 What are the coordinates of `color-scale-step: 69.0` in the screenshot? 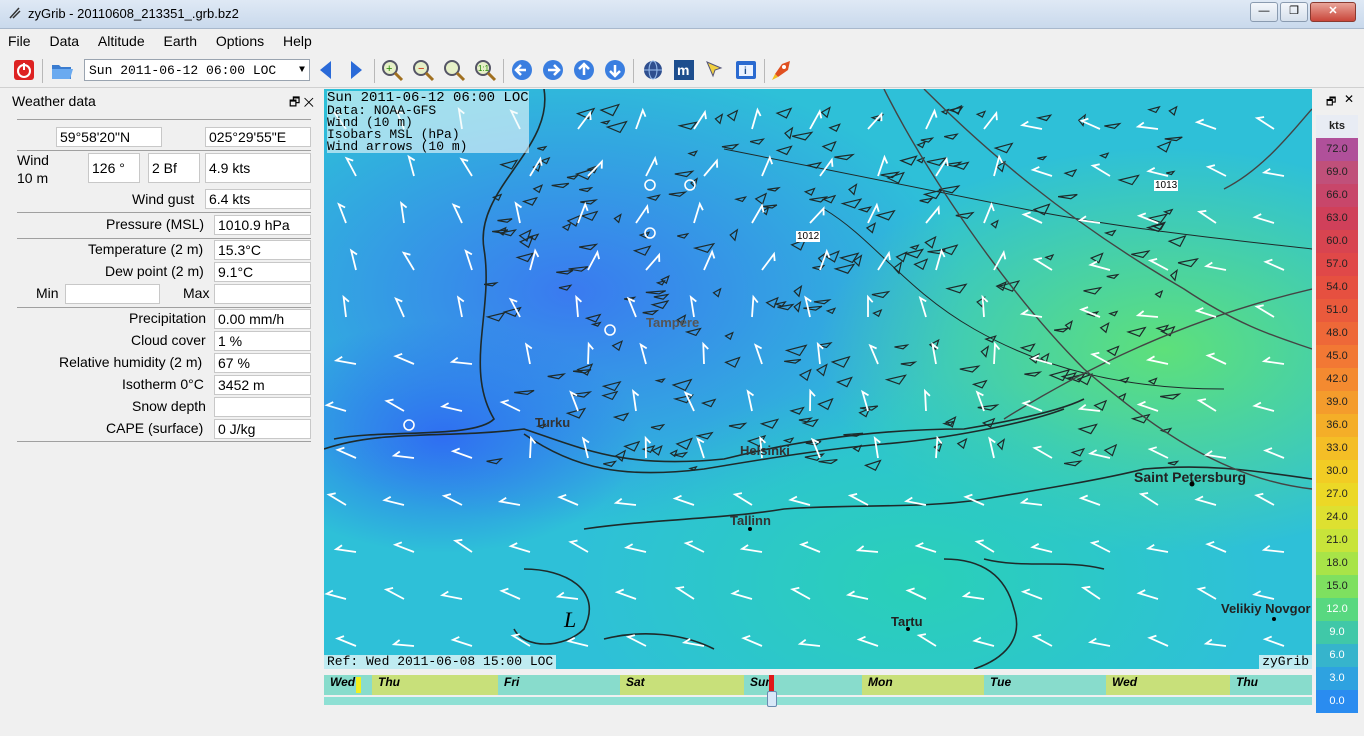 It's located at (1337, 172).